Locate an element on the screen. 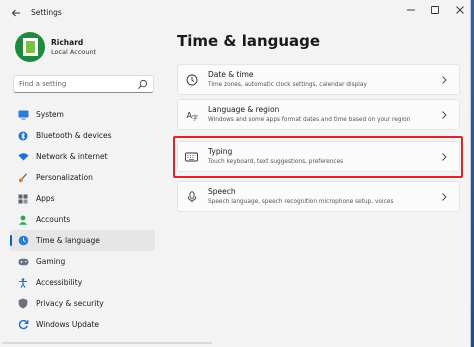 The width and height of the screenshot is (474, 347). sidebar-item-system: System is located at coordinates (82, 114).